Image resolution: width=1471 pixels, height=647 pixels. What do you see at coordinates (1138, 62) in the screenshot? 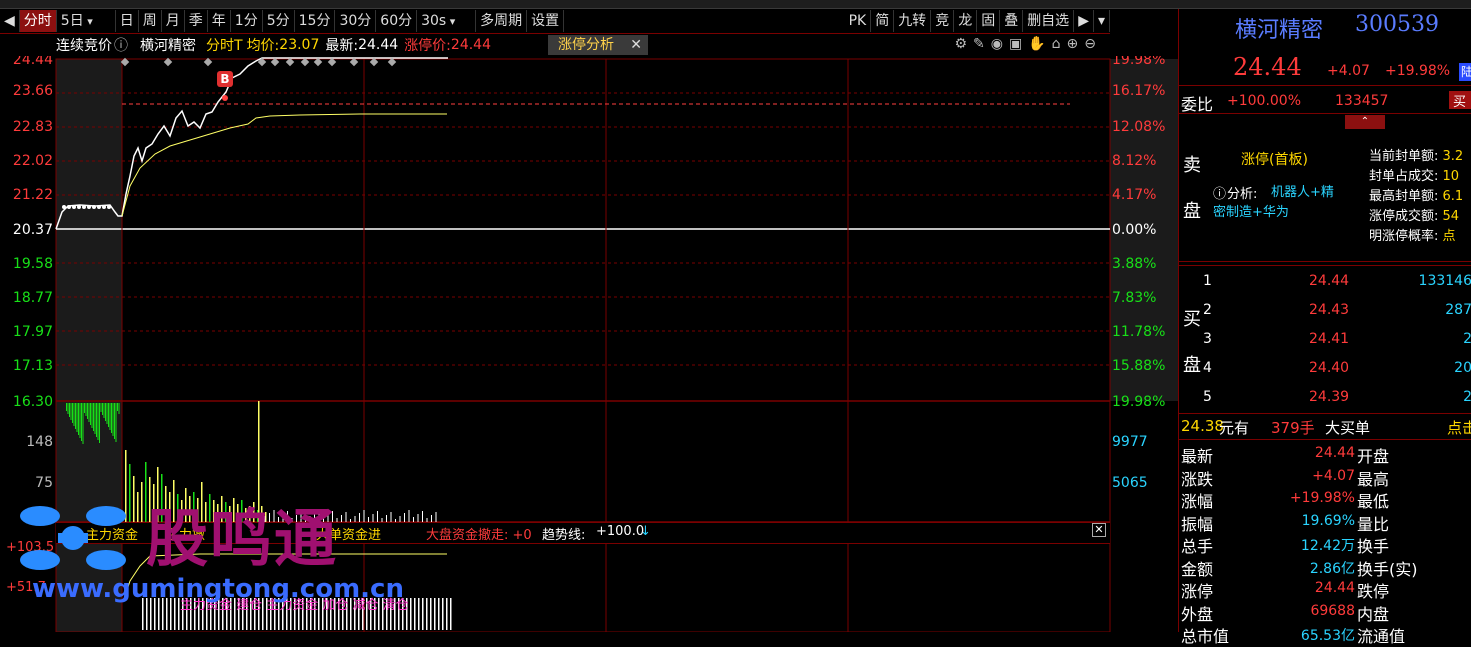
I see `pct-tick-0: 19.98%` at bounding box center [1138, 62].